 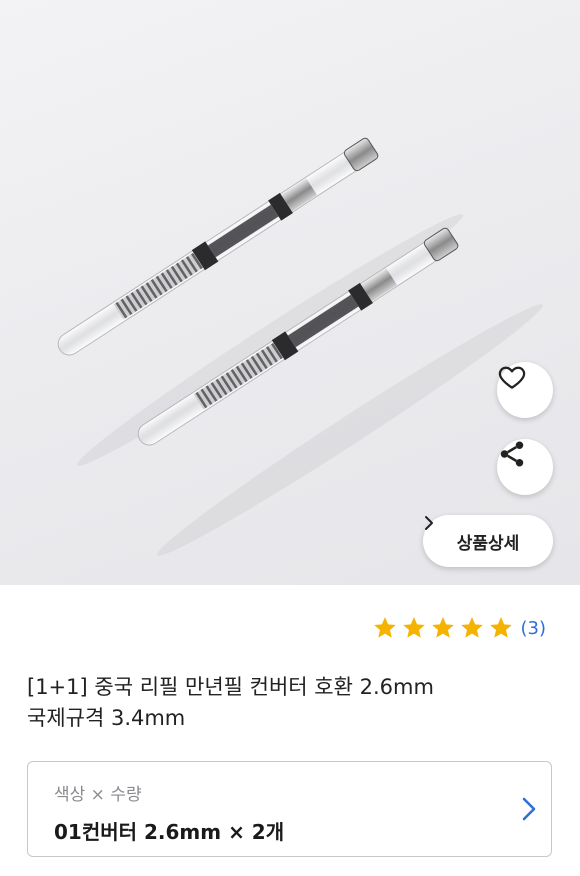 I want to click on option-value: 01컨버터 2.6mm × 2개, so click(x=169, y=832).